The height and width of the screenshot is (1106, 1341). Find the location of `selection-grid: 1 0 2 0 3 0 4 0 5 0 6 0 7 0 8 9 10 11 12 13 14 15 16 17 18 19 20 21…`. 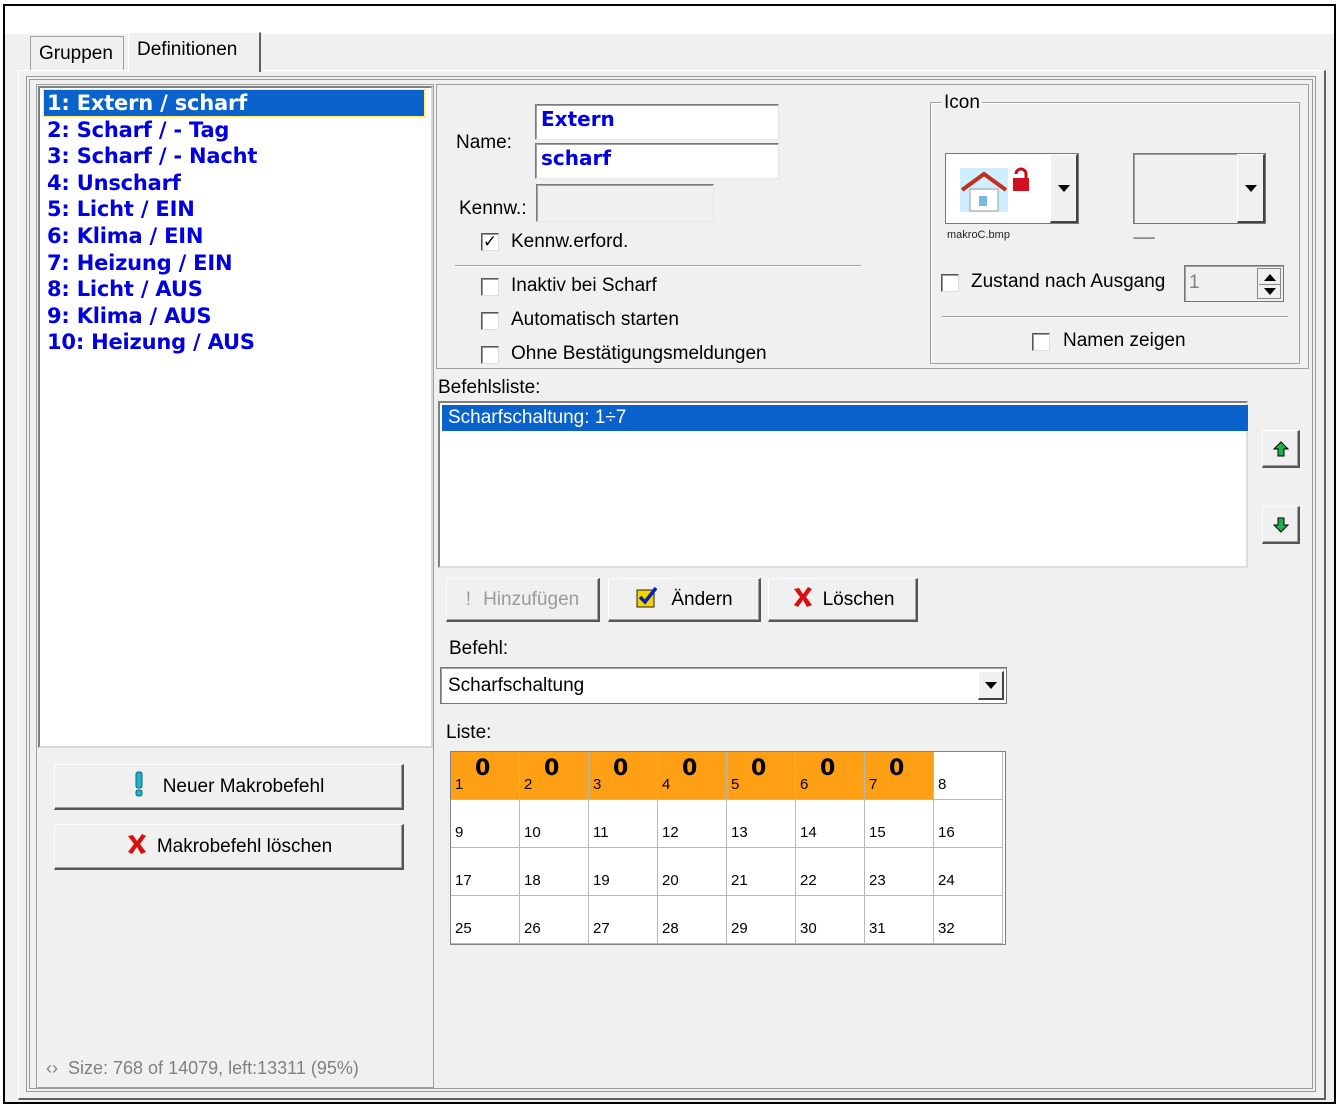

selection-grid: 1 0 2 0 3 0 4 0 5 0 6 0 7 0 8 9 10 11 12 13 14 15 16 17 18 19 20 21… is located at coordinates (728, 848).